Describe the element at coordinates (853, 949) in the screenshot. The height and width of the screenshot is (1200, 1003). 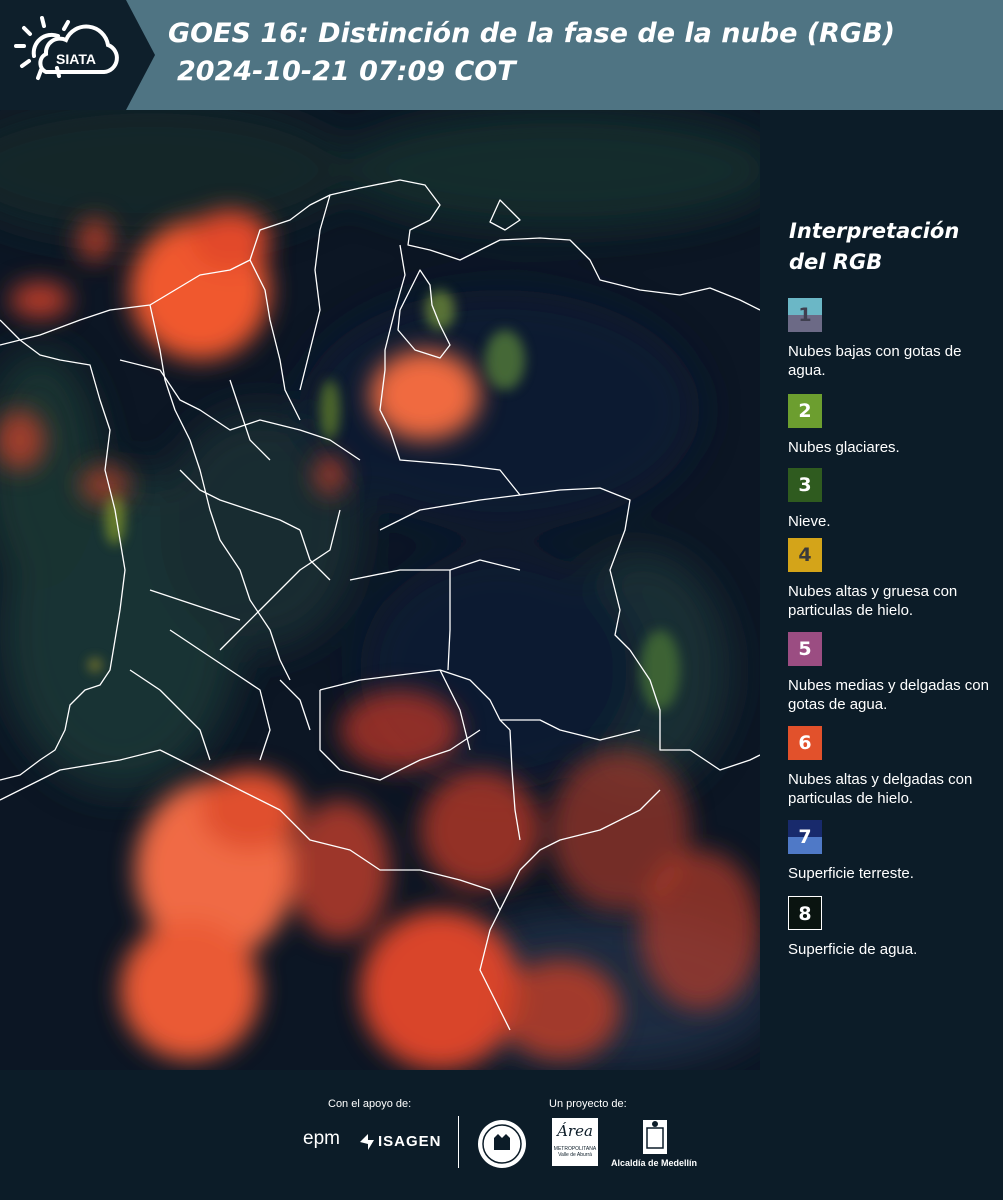
I see `legend-label-8: Superficie de agua.` at that location.